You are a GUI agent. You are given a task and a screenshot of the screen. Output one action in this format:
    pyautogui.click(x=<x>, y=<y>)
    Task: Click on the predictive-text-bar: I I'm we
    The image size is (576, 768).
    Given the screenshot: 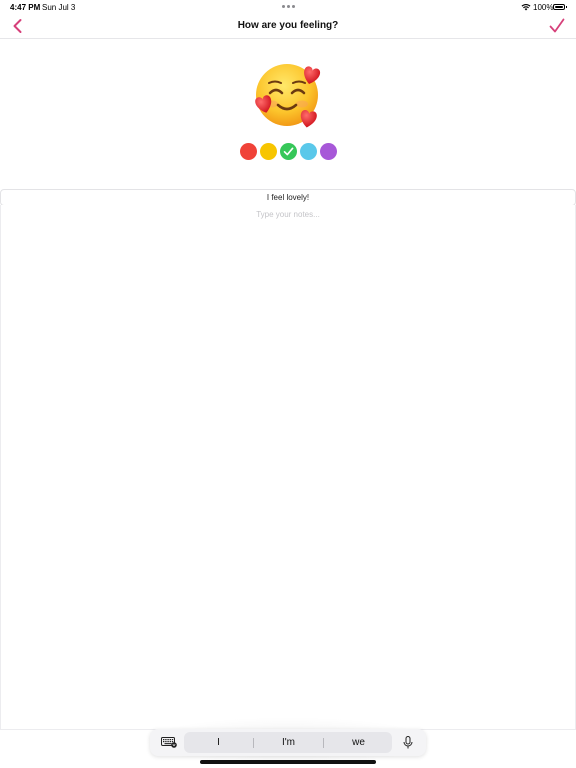 What is the action you would take?
    pyautogui.click(x=288, y=742)
    